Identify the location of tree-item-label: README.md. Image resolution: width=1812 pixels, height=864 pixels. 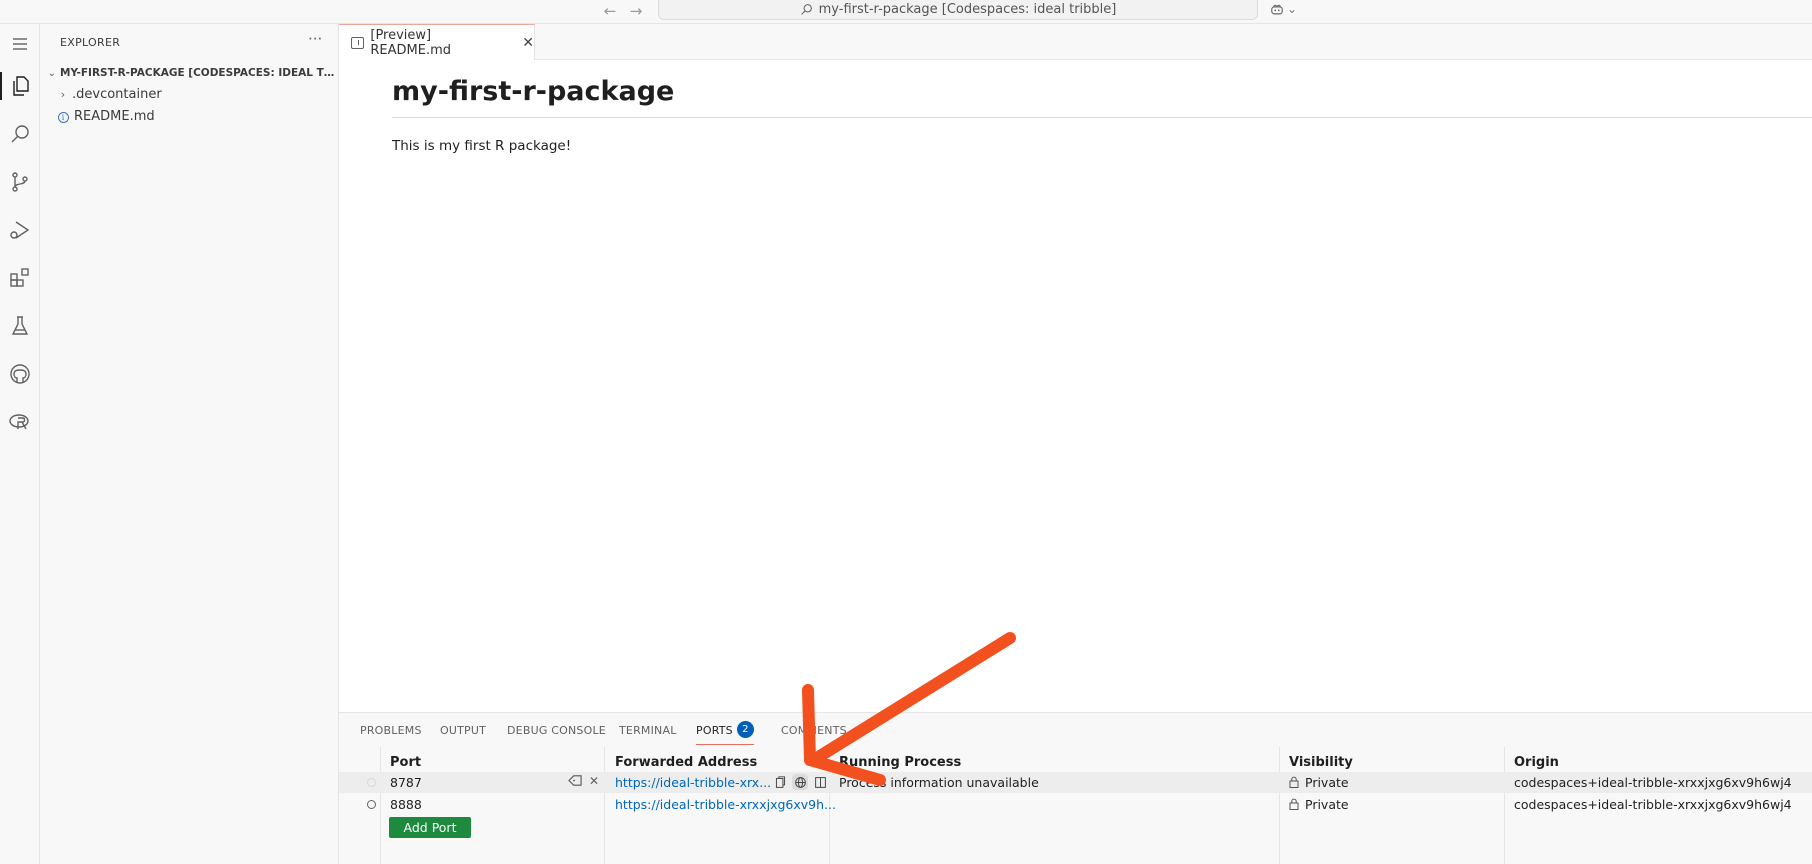
(114, 116).